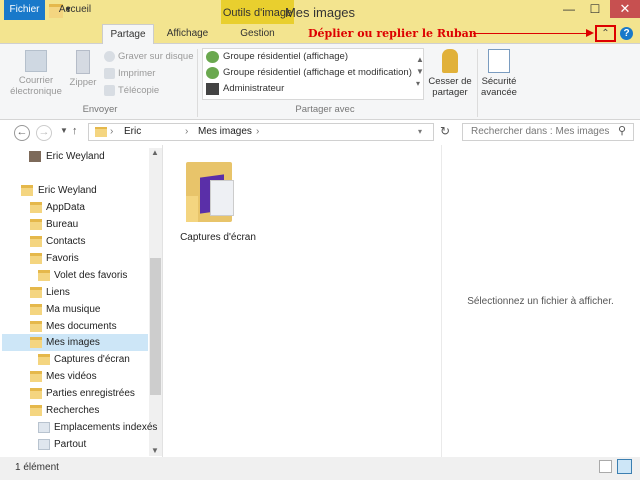  Describe the element at coordinates (156, 56) in the screenshot. I see `burn-label: Graver sur disque` at that location.